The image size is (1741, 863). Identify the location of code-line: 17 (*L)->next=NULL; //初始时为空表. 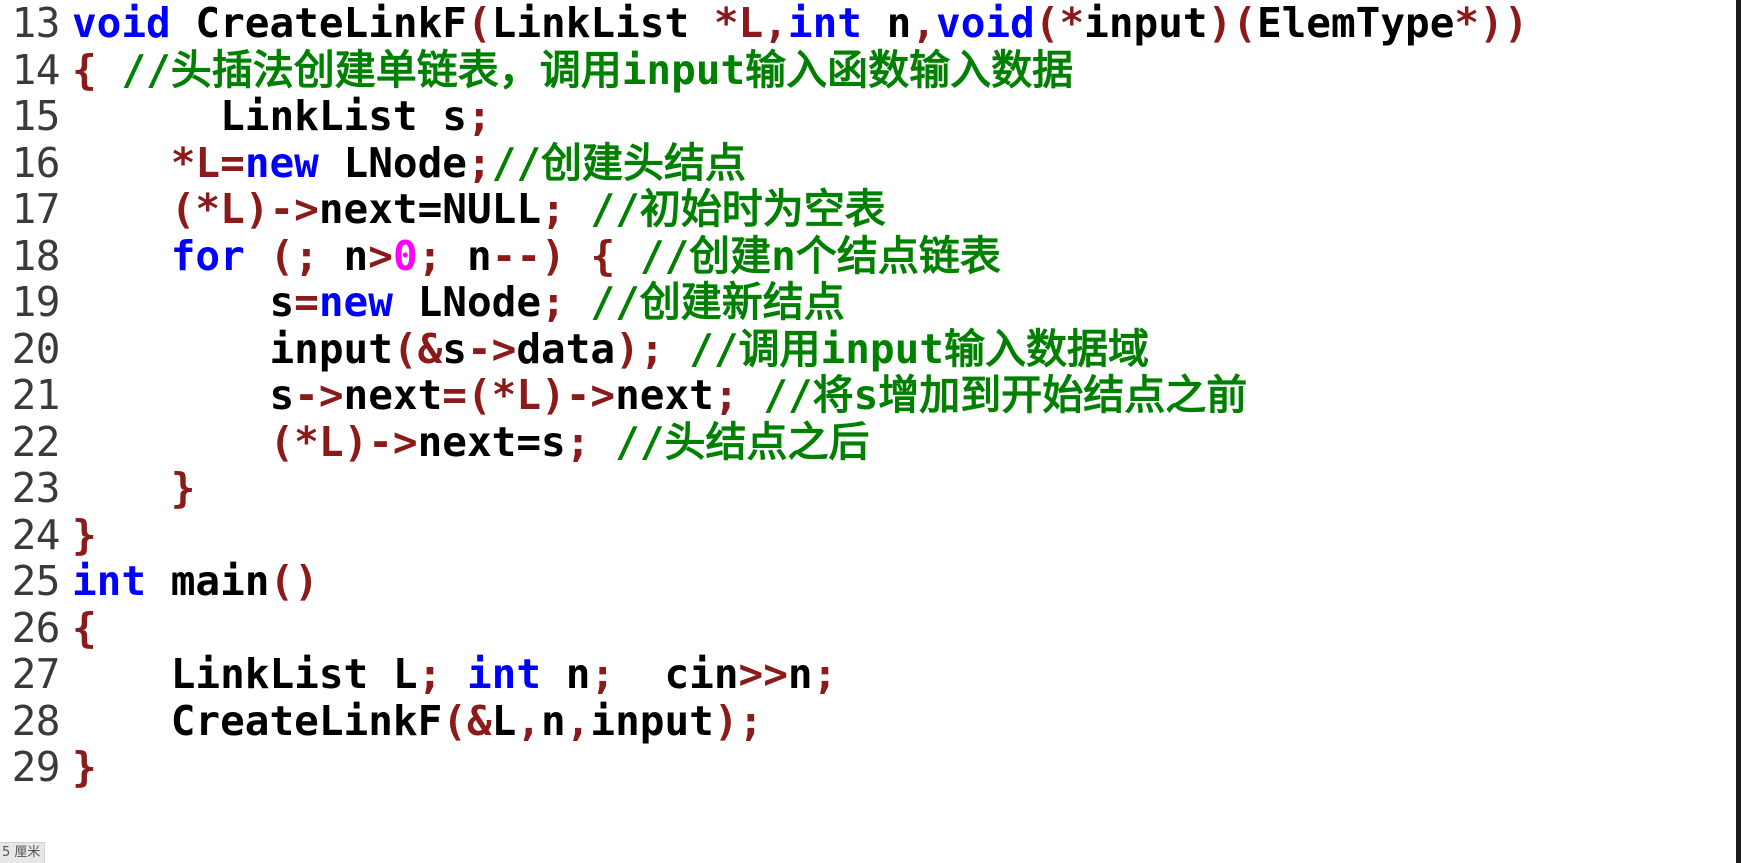
(868, 209).